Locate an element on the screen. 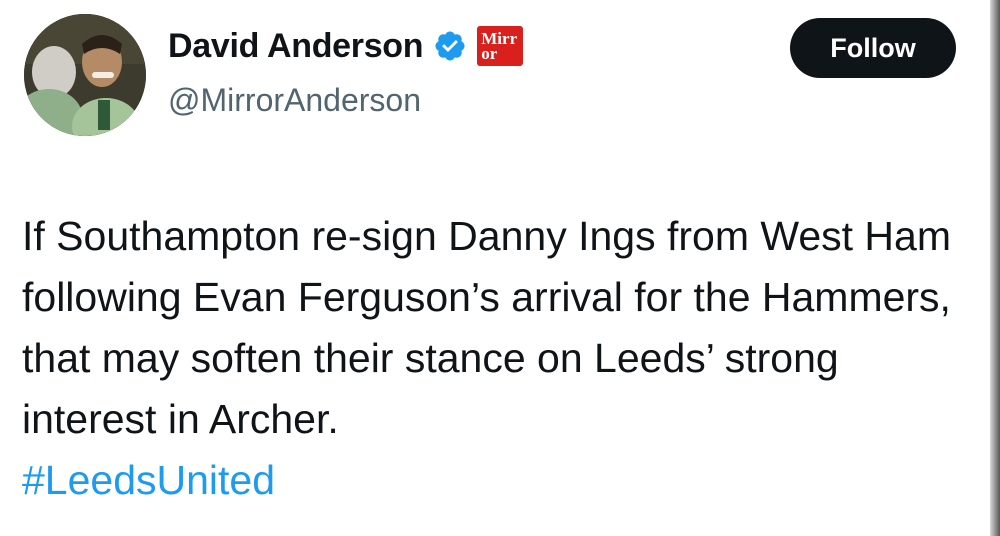 This screenshot has height=536, width=1000. avatar is located at coordinates (85, 75).